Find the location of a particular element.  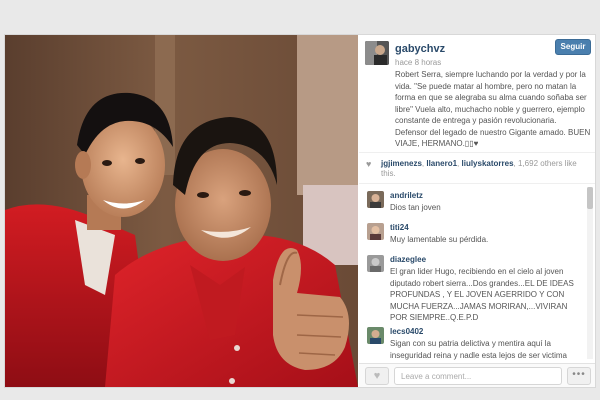

more-dots-icon: ••• is located at coordinates (579, 374).